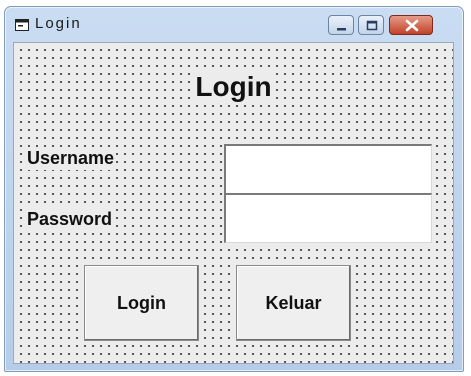 The height and width of the screenshot is (376, 471). Describe the element at coordinates (71, 158) in the screenshot. I see `username-label: Username` at that location.